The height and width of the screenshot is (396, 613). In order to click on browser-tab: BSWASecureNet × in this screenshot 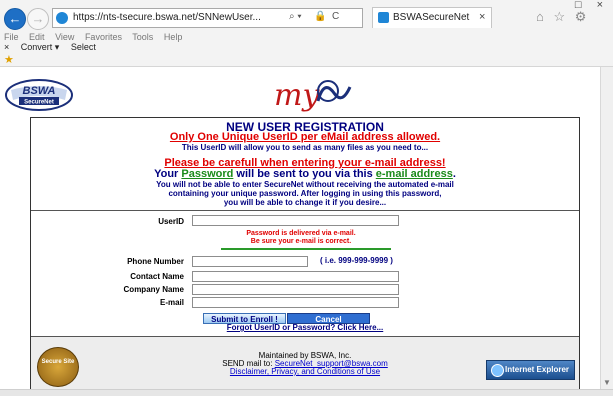, I will do `click(432, 17)`.